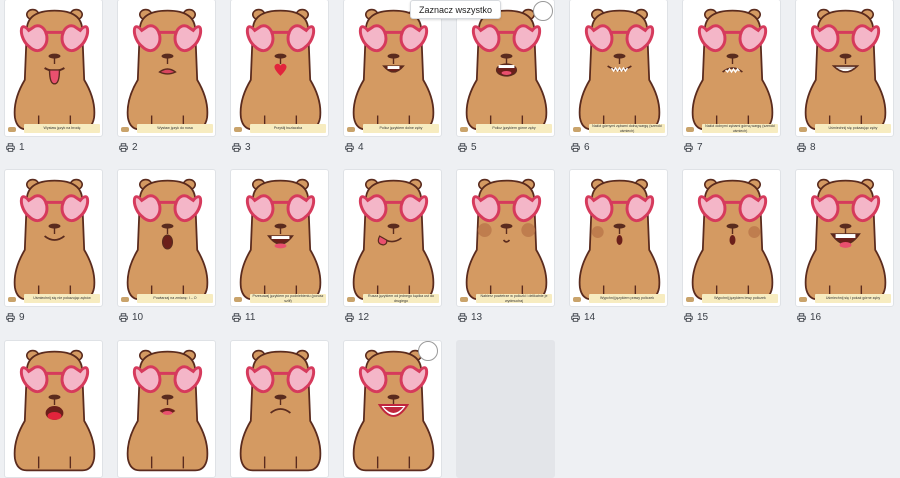 This screenshot has width=900, height=478. I want to click on print-page-1: 1, so click(15, 147).